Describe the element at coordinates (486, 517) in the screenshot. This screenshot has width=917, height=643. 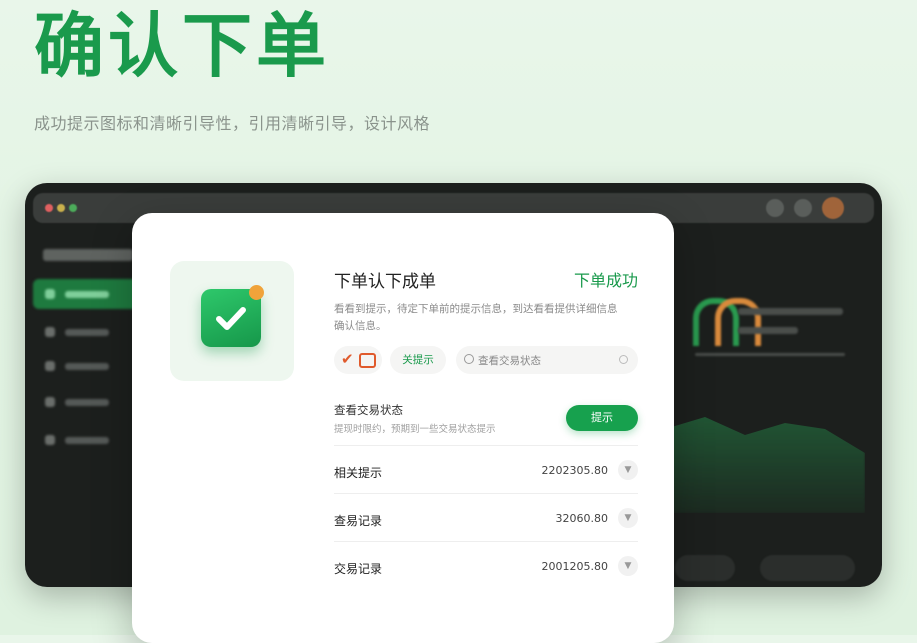
I see `list-item: 查易记录 32060.80 ▼` at that location.